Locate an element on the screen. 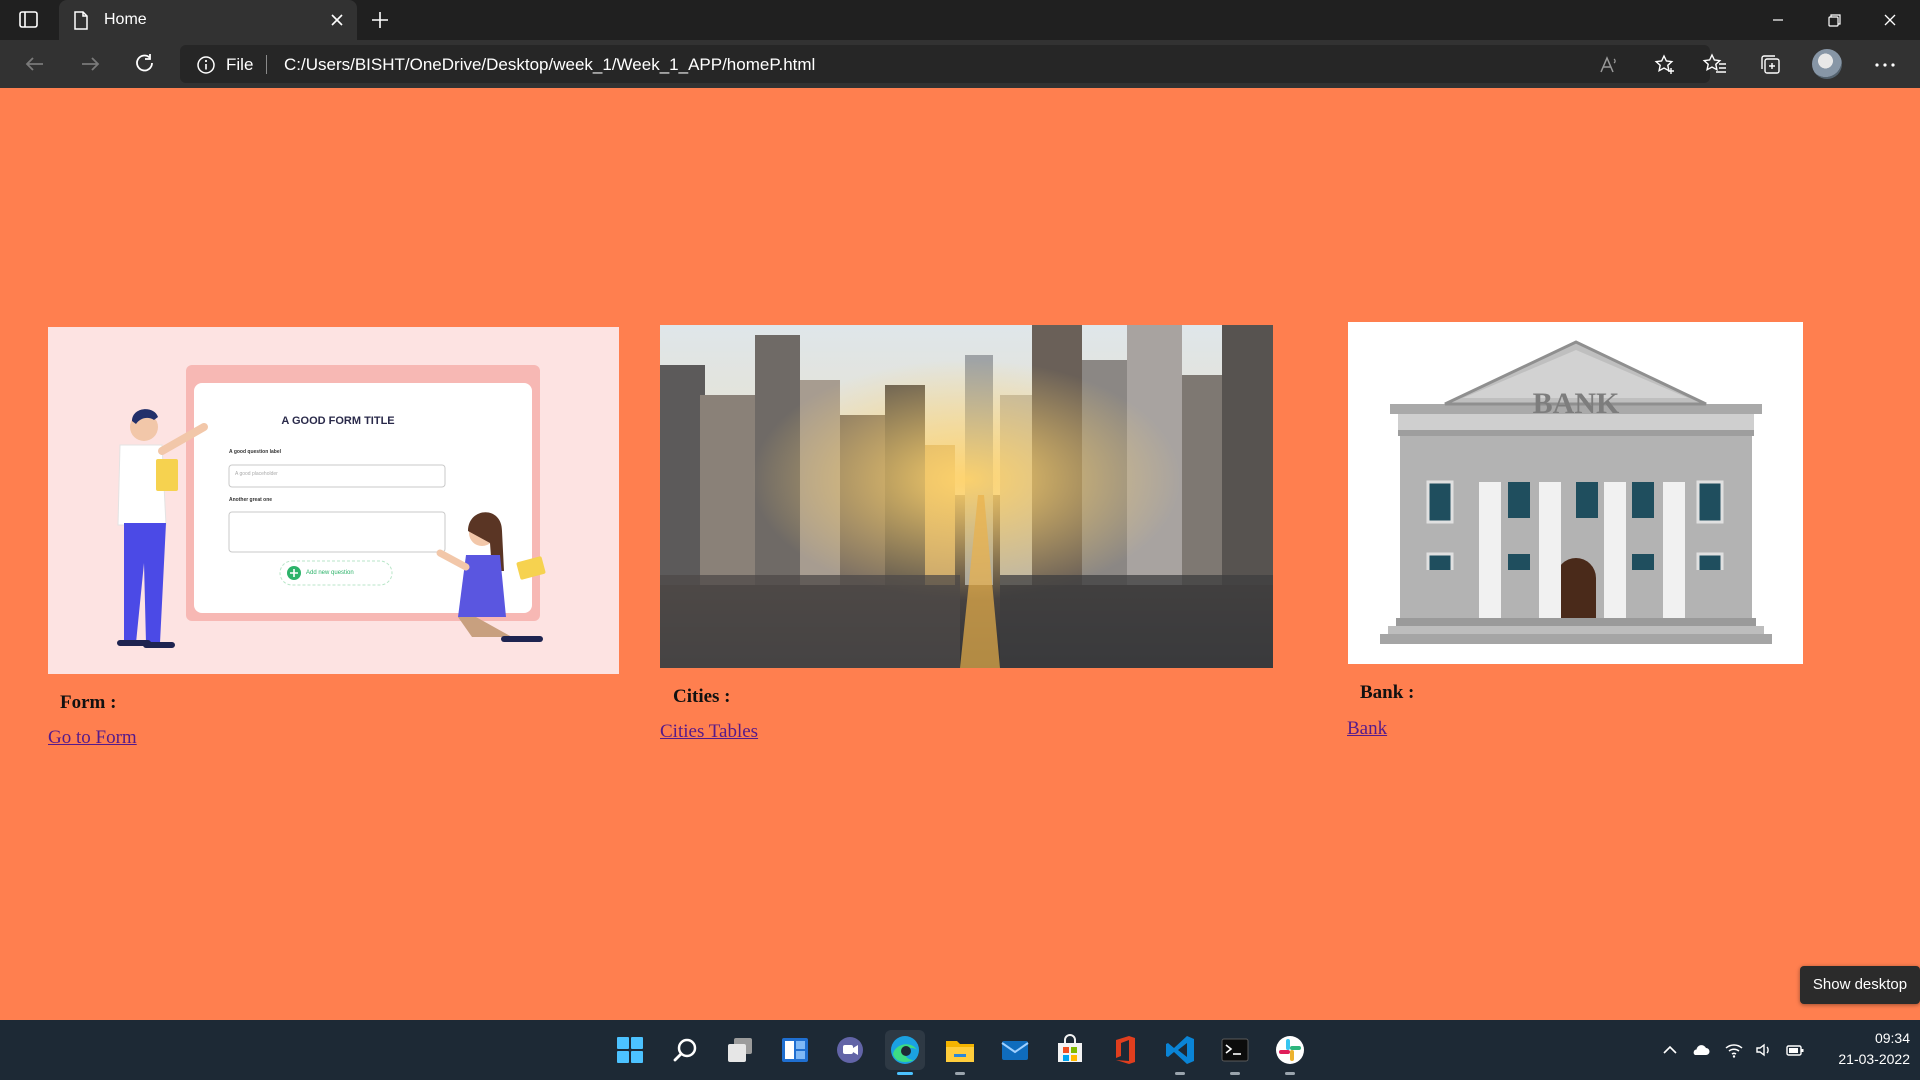 The width and height of the screenshot is (1920, 1080). file-explorer-indicator is located at coordinates (960, 1073).